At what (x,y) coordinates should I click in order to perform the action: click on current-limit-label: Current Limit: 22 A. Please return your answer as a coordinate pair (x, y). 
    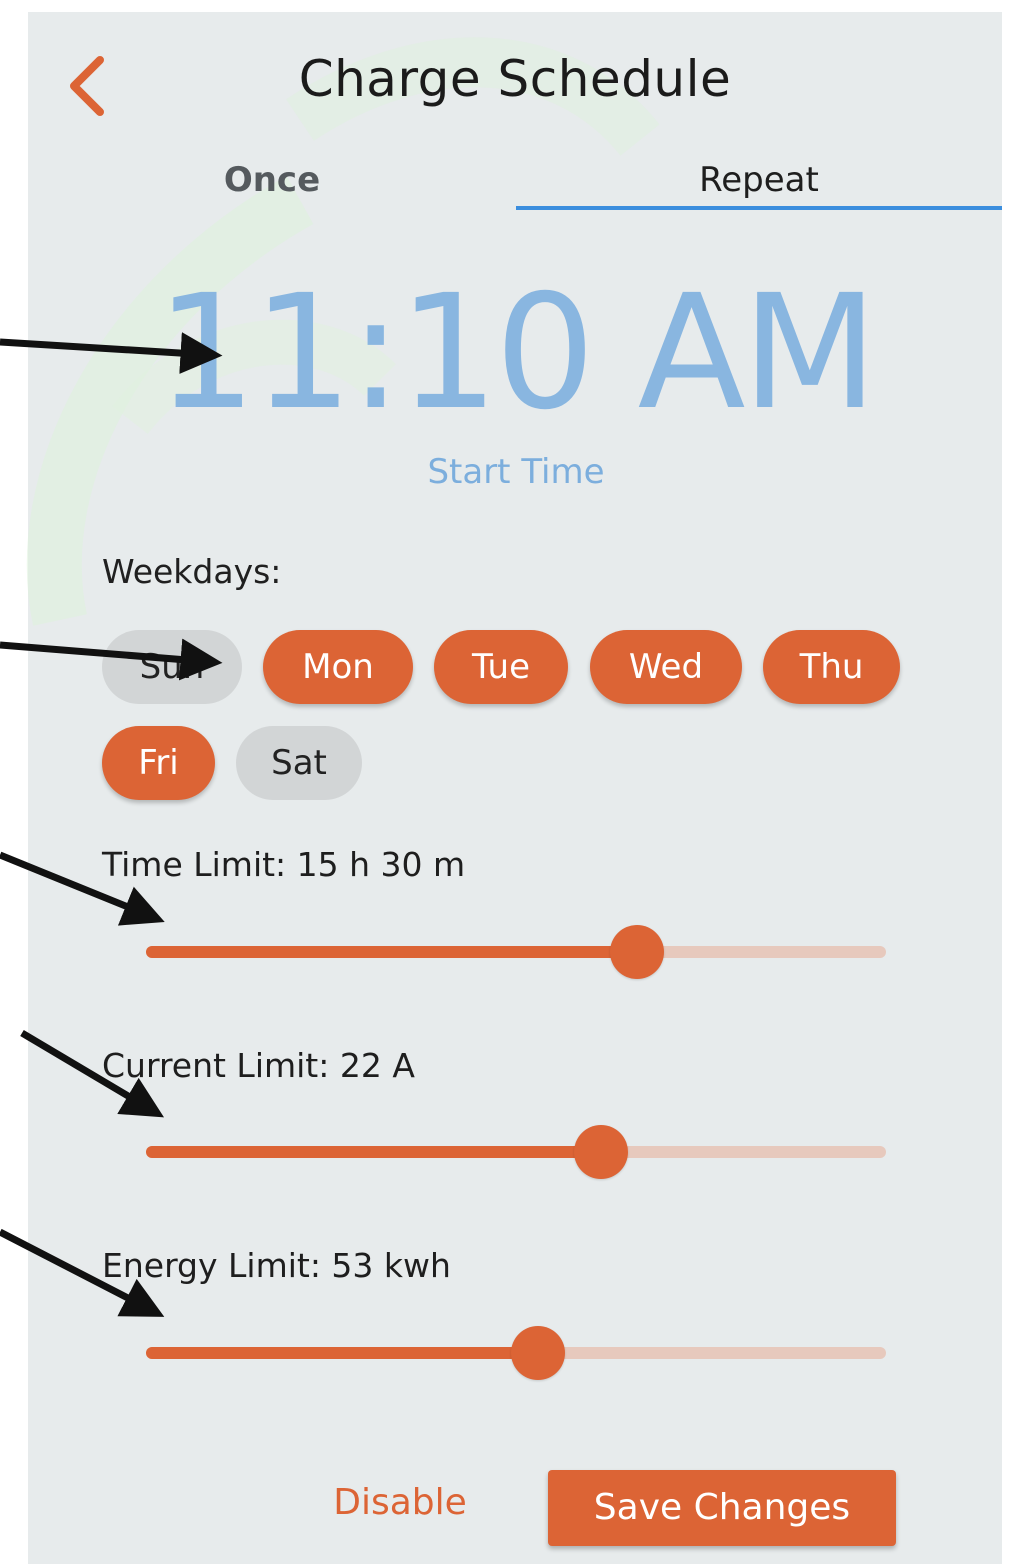
    Looking at the image, I should click on (258, 1065).